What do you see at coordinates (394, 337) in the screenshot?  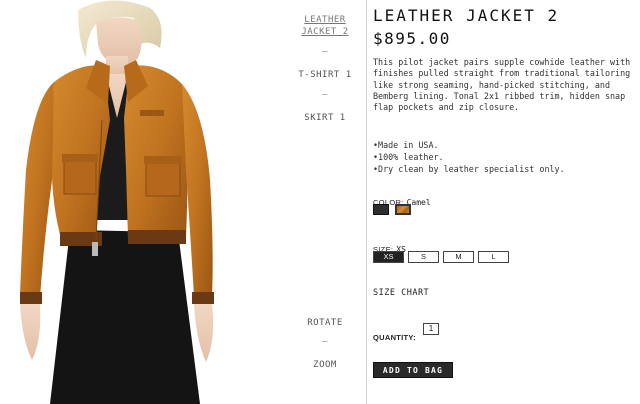 I see `quantity-label: QUANTITY:` at bounding box center [394, 337].